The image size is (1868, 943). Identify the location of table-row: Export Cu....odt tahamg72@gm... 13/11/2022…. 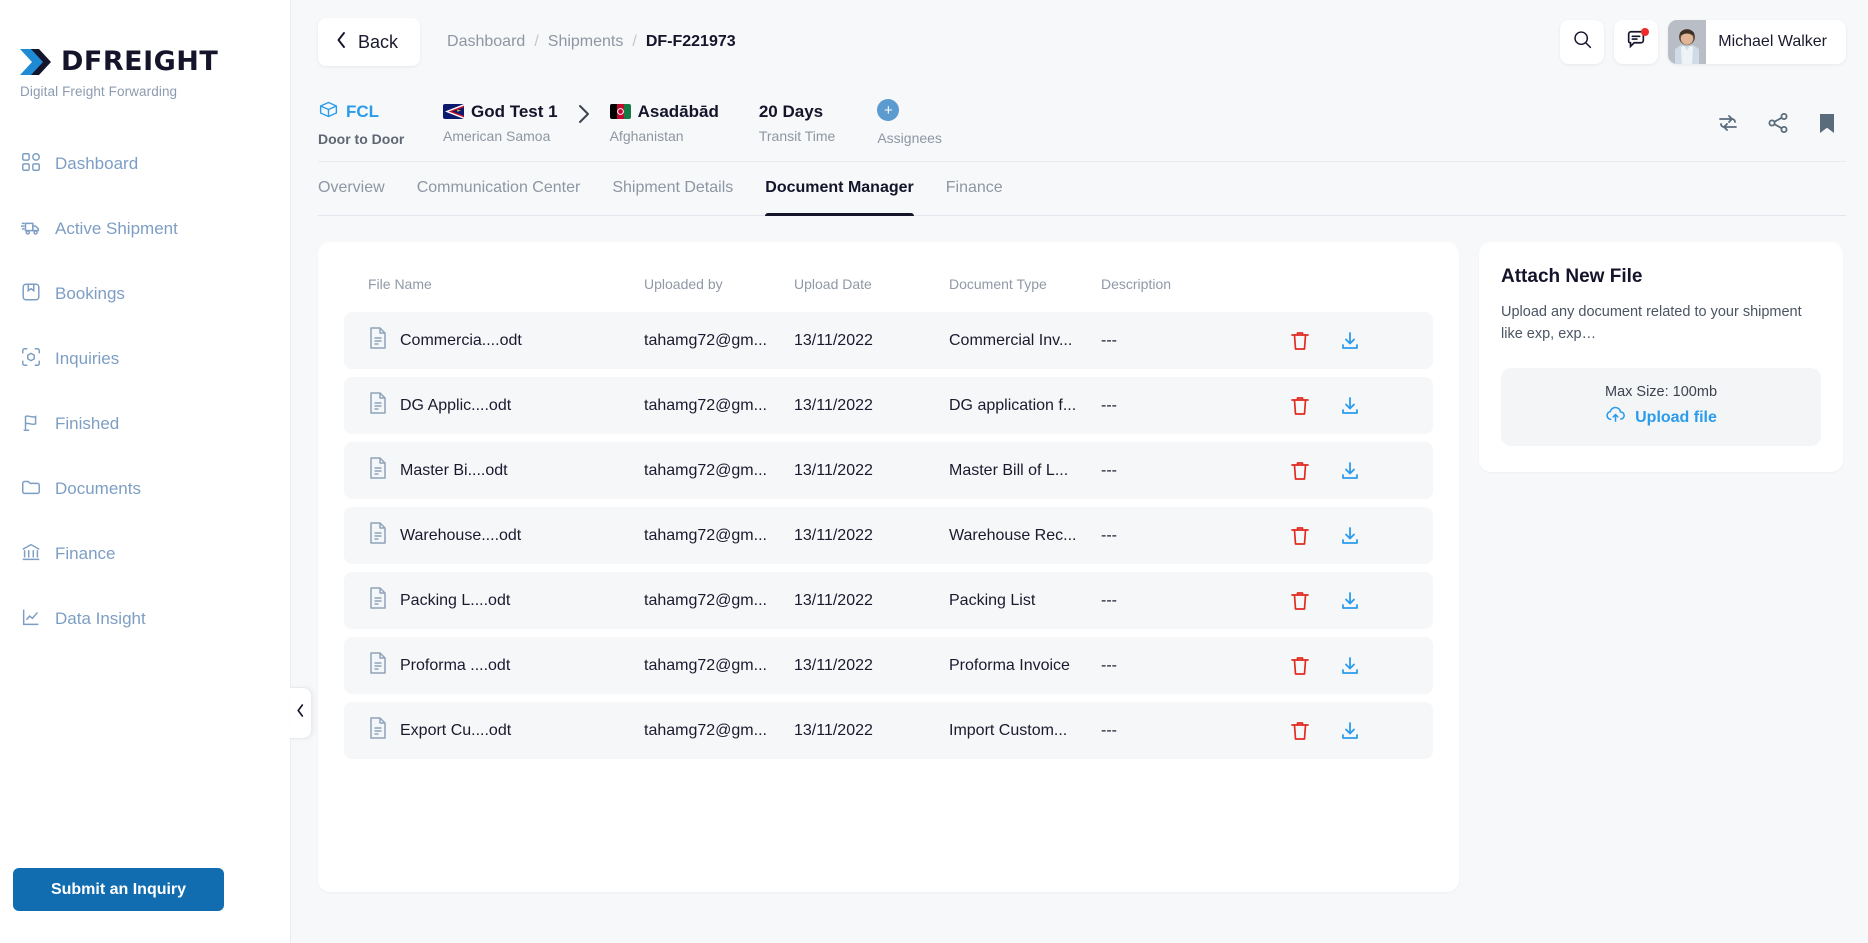
(888, 730).